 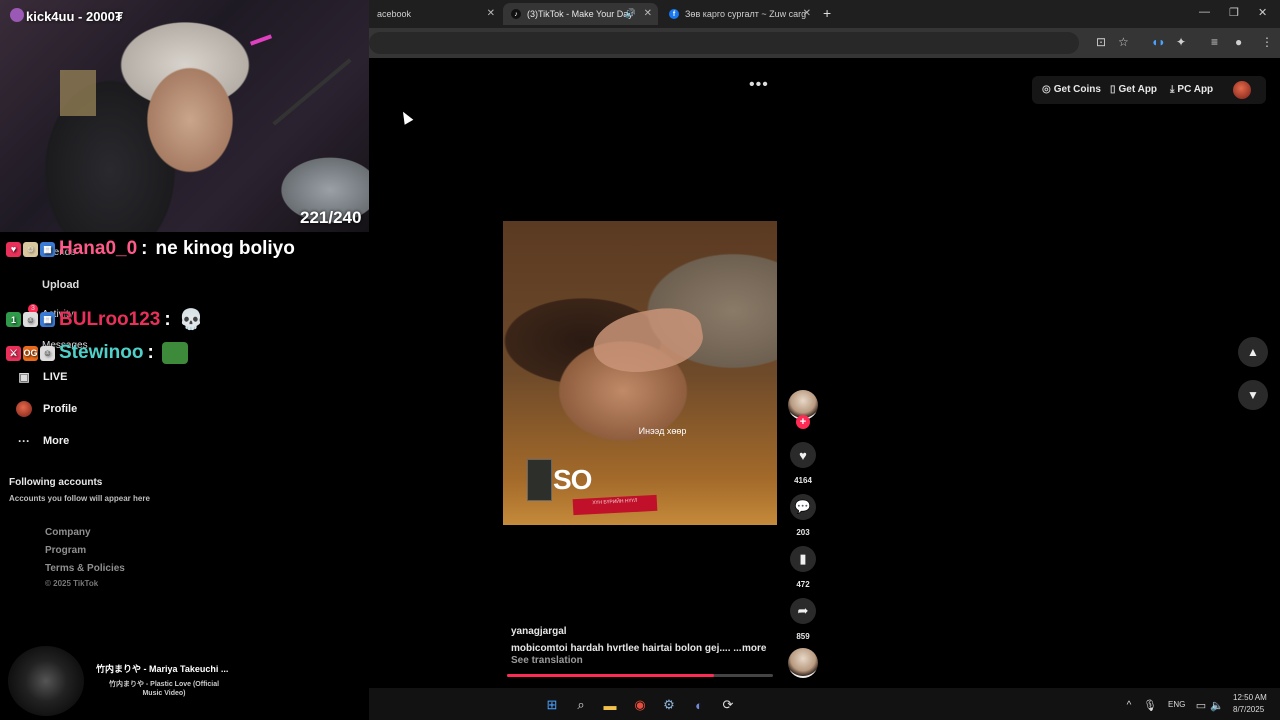 What do you see at coordinates (516, 14) in the screenshot?
I see `tiktok-icon: ♪` at bounding box center [516, 14].